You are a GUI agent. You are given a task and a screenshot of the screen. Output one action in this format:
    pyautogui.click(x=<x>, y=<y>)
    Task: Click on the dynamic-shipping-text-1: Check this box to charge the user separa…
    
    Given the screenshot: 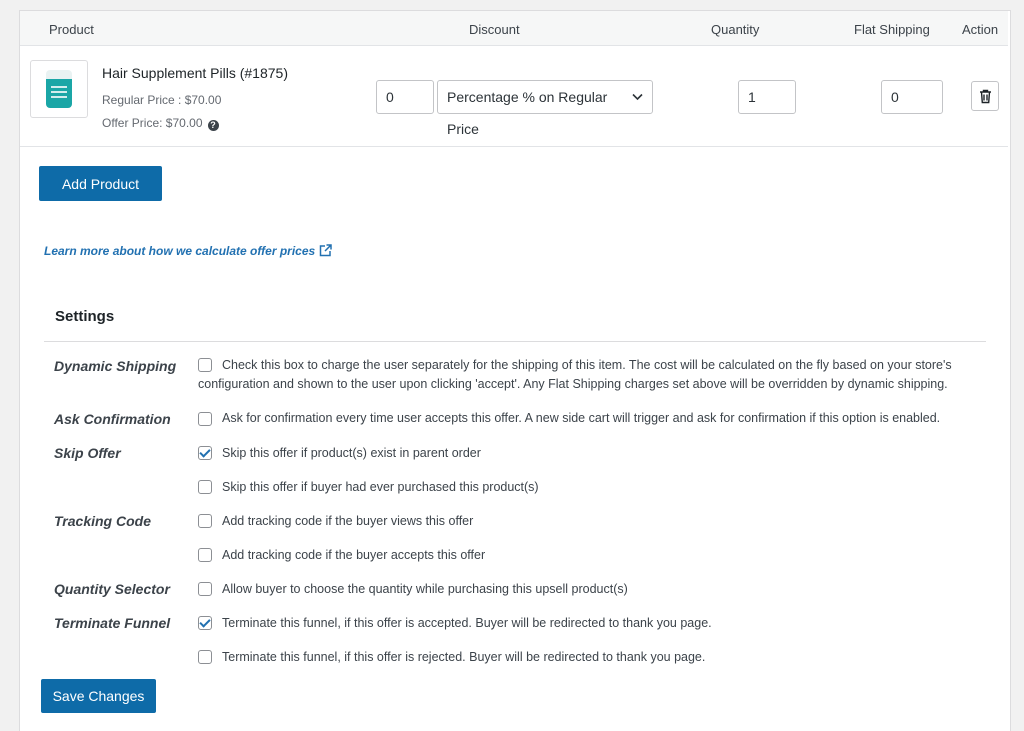 What is the action you would take?
    pyautogui.click(x=587, y=365)
    